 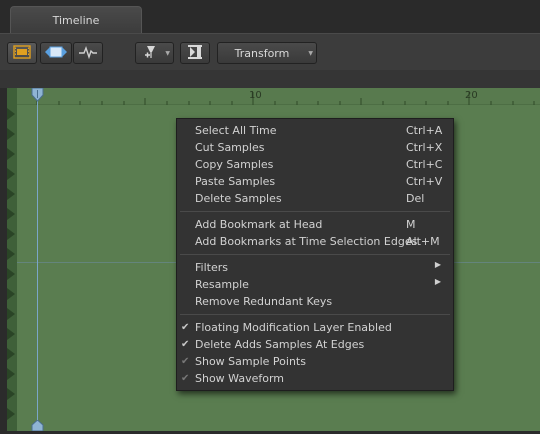 What do you see at coordinates (315, 199) in the screenshot?
I see `menu-item-delete-samples: Delete Samples Del` at bounding box center [315, 199].